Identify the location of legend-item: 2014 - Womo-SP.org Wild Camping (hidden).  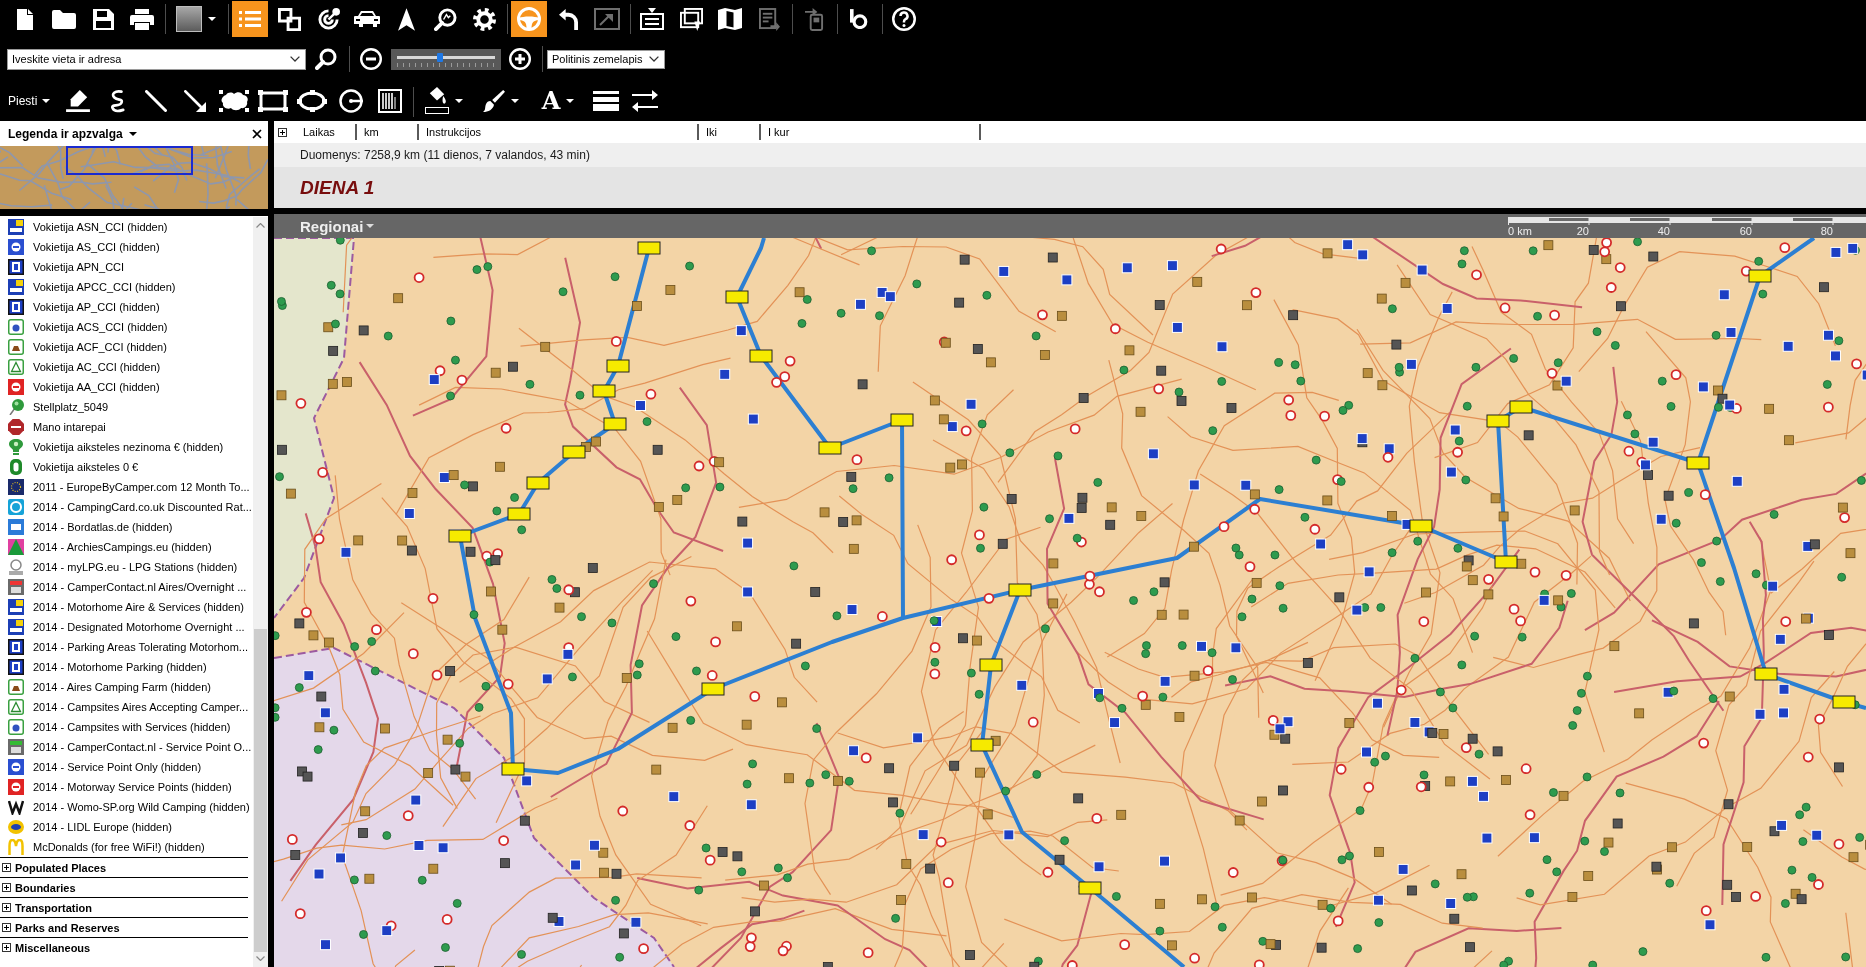
(126, 807).